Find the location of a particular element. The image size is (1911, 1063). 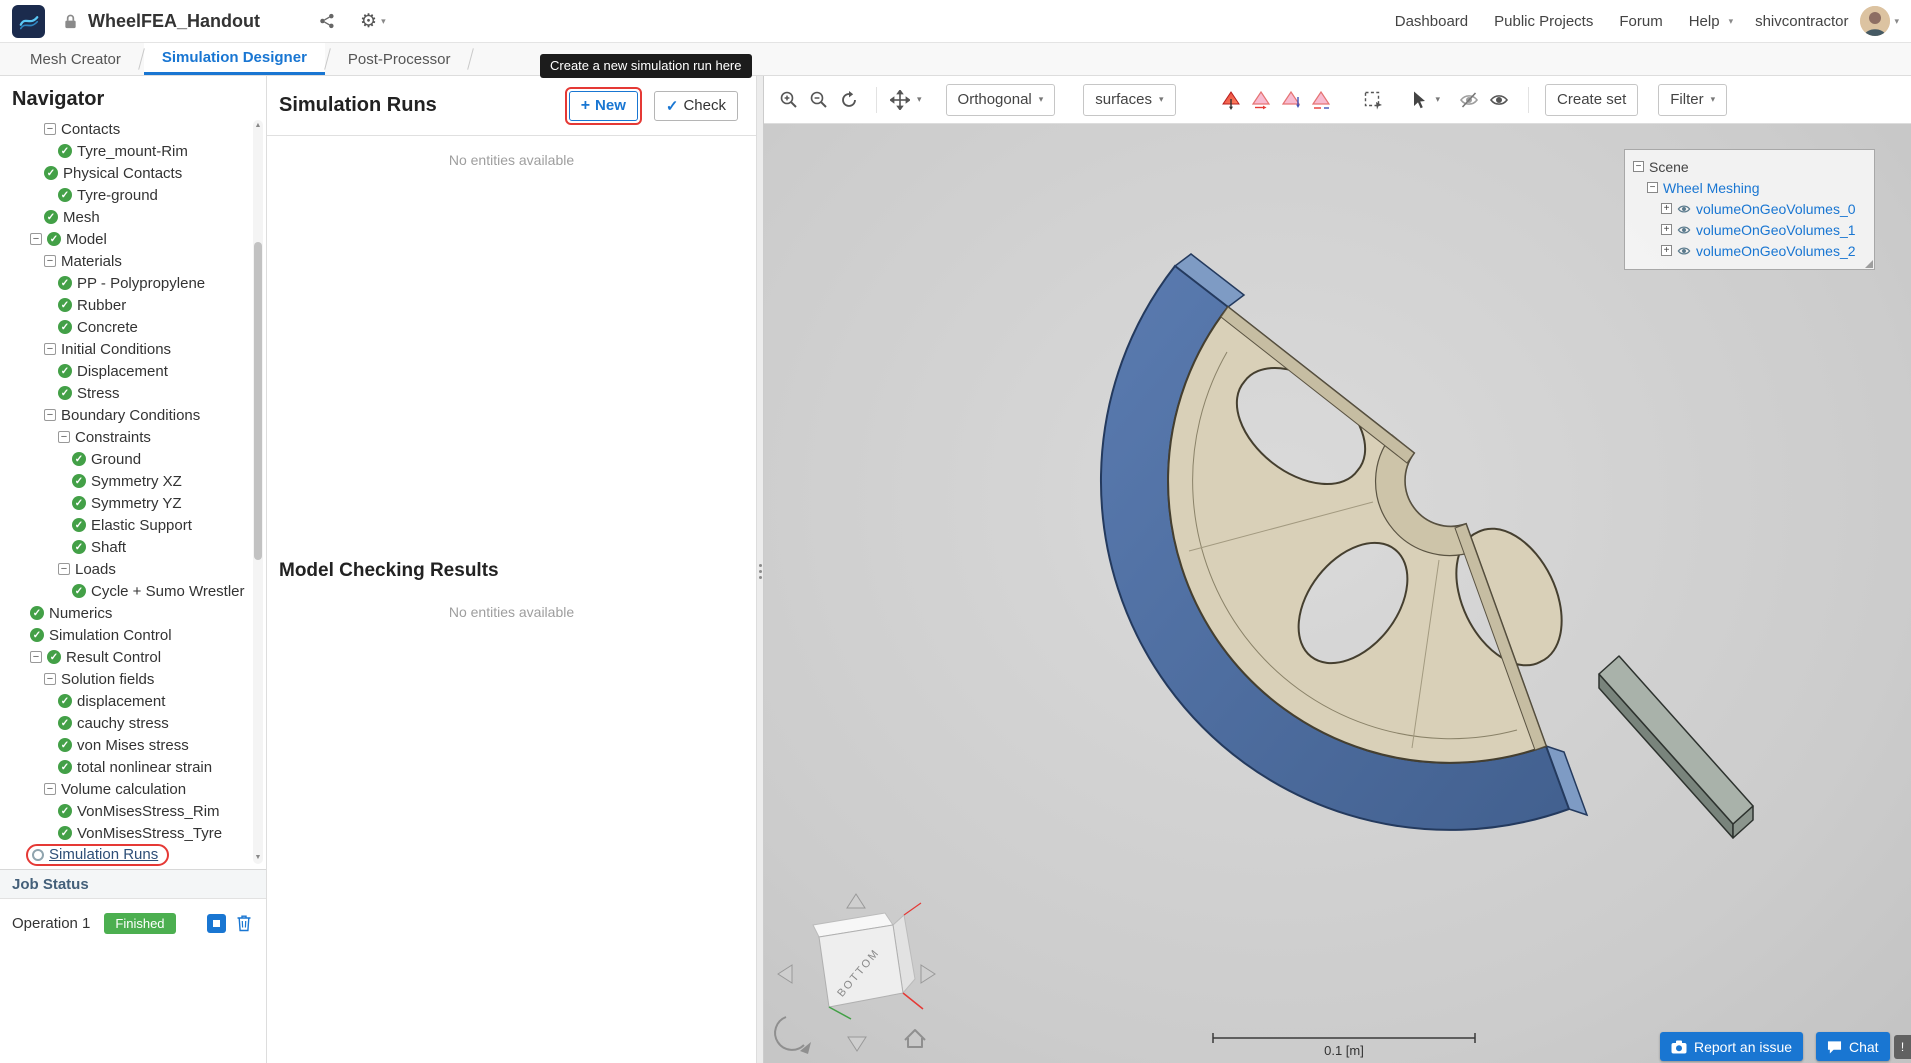

tree-item-model: Model is located at coordinates (125, 239).